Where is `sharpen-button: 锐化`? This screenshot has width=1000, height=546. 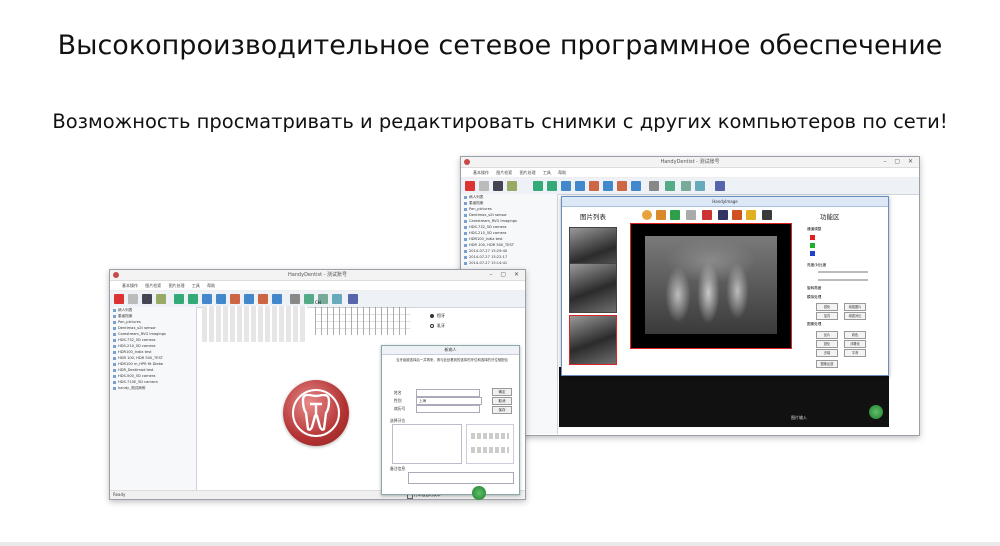 sharpen-button: 锐化 is located at coordinates (827, 307).